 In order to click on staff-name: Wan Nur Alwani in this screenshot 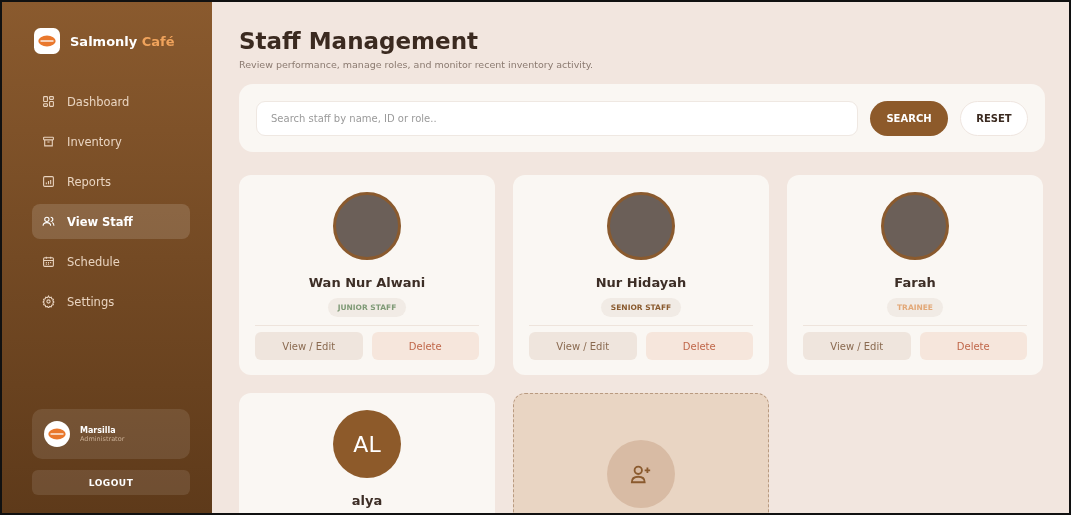, I will do `click(367, 282)`.